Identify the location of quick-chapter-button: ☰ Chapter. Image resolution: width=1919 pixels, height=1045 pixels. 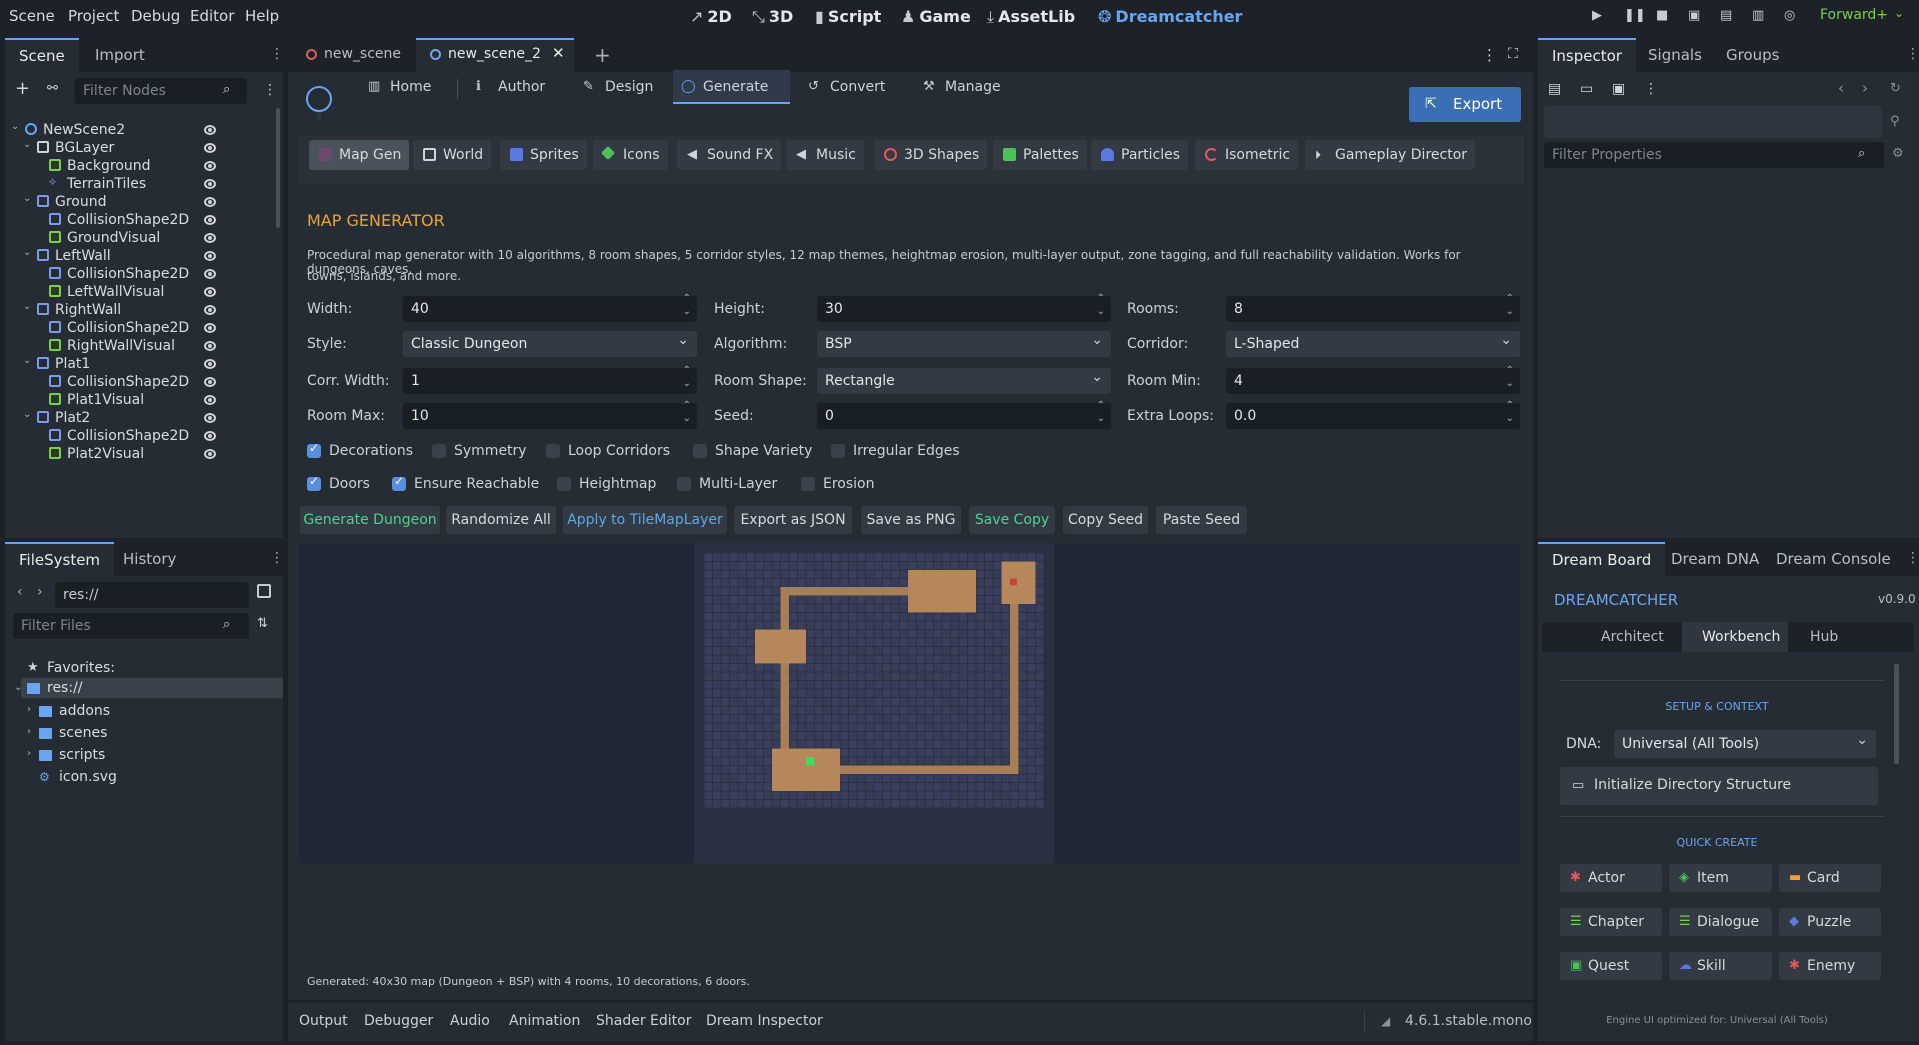
(1611, 922).